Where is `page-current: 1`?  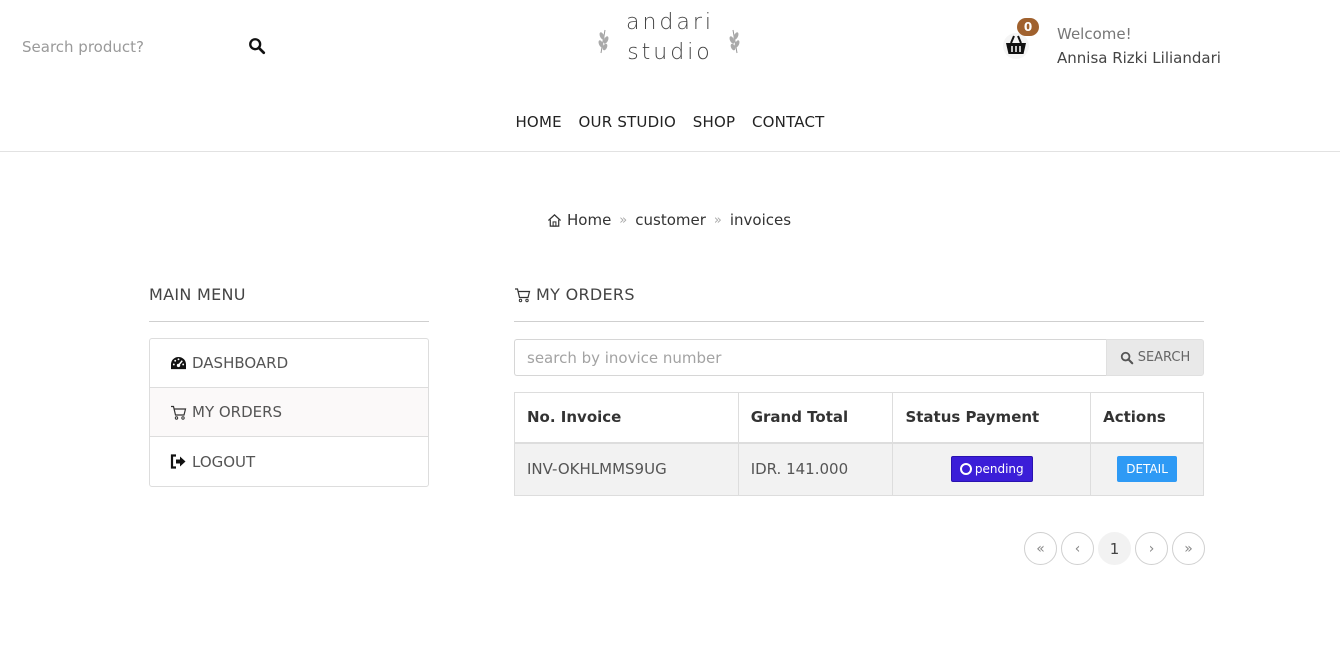 page-current: 1 is located at coordinates (1114, 548).